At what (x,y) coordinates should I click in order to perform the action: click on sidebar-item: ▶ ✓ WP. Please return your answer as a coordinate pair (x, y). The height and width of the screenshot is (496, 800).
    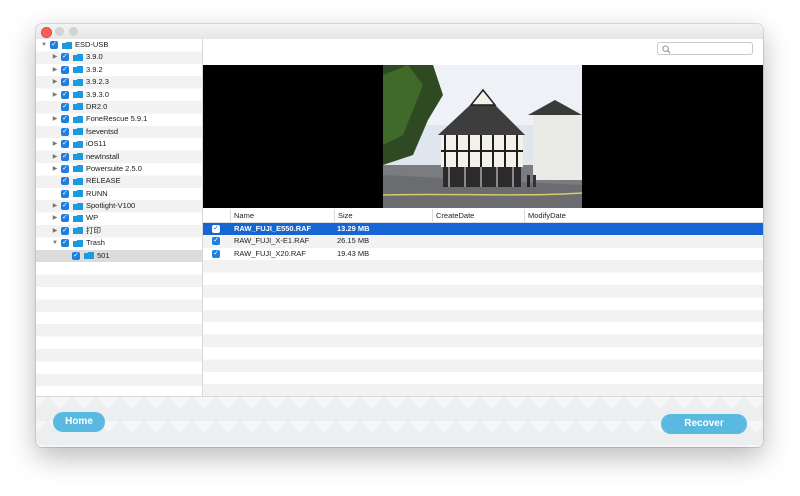
    Looking at the image, I should click on (119, 218).